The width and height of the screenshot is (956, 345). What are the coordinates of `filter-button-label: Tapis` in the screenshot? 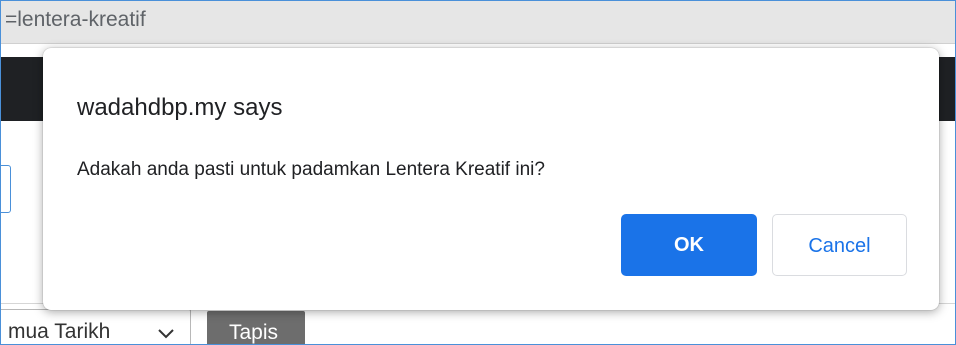 It's located at (254, 332).